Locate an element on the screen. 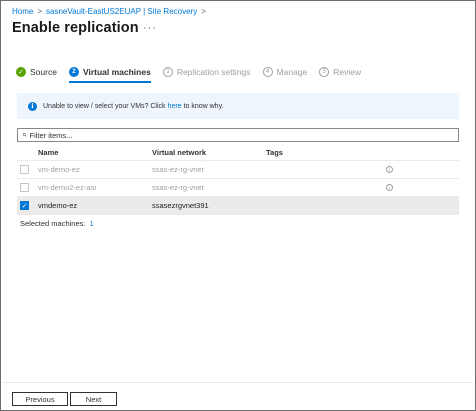 This screenshot has height=411, width=476. step-number-icon: 4 is located at coordinates (267, 72).